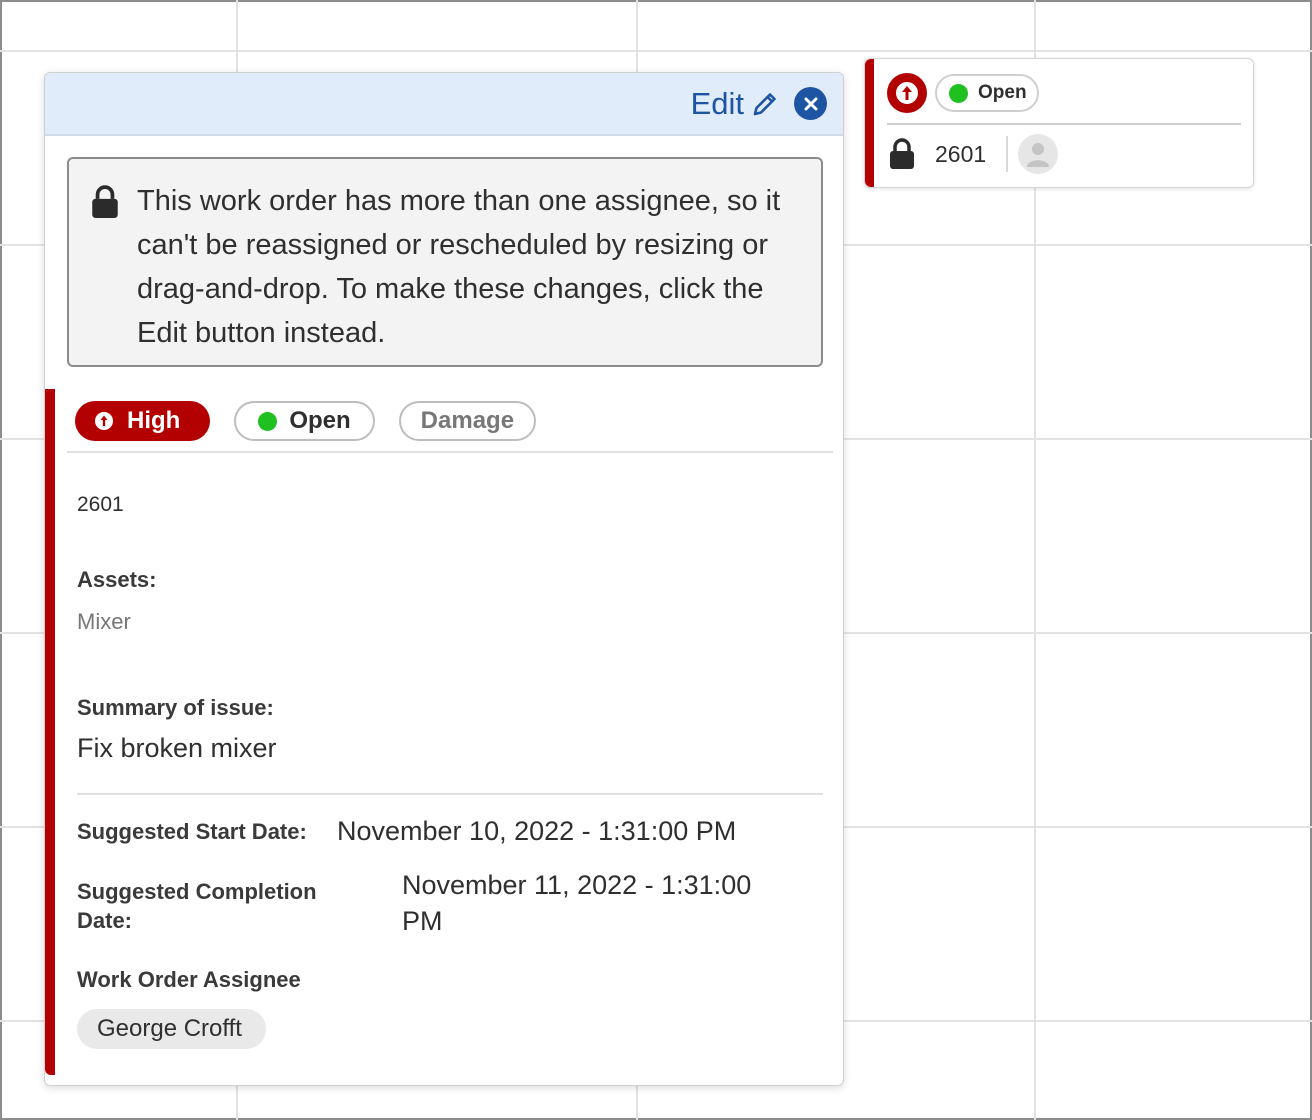 The width and height of the screenshot is (1312, 1120). I want to click on completion-date-value-line: PM, so click(422, 921).